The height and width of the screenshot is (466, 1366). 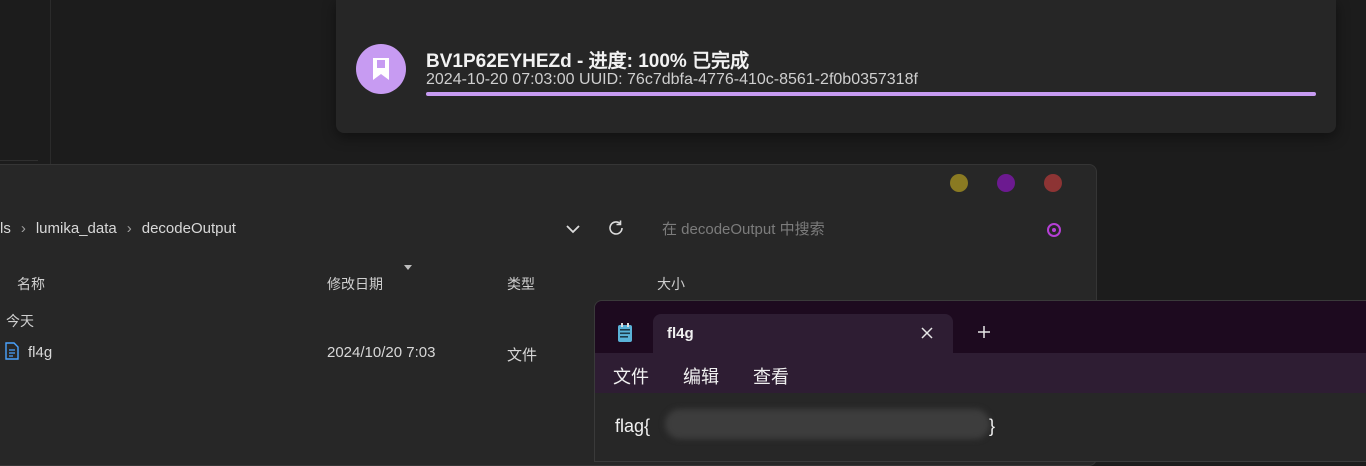 I want to click on column-header-size: 大小, so click(x=671, y=284).